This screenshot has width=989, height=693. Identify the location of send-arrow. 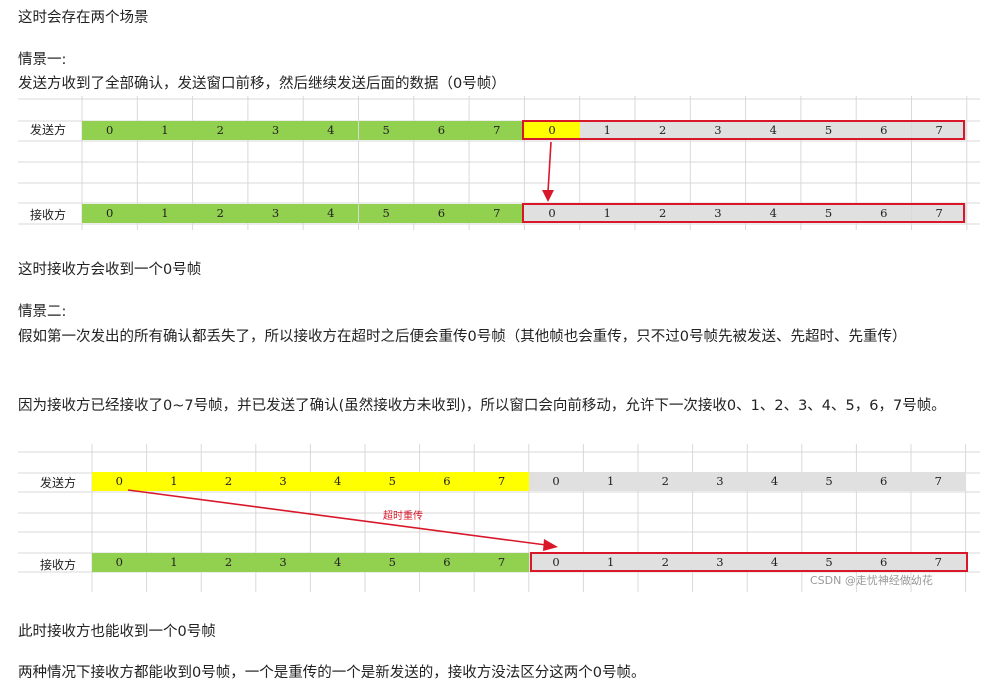
(548, 171).